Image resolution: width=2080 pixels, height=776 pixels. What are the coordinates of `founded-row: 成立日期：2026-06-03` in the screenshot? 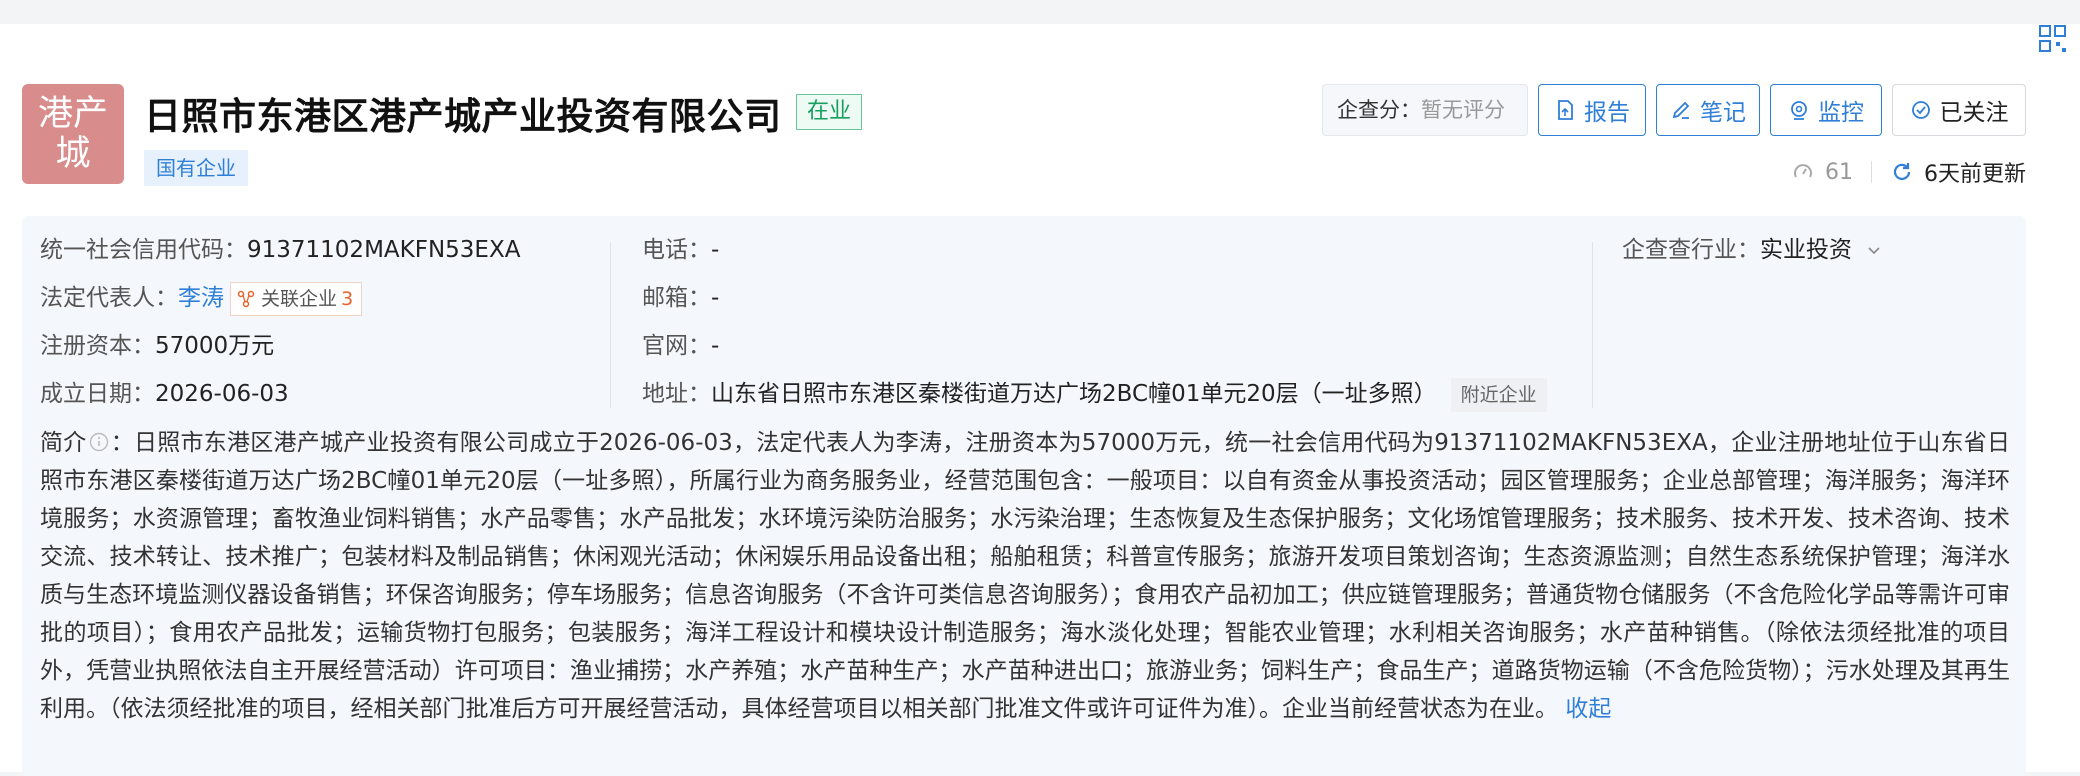 It's located at (164, 394).